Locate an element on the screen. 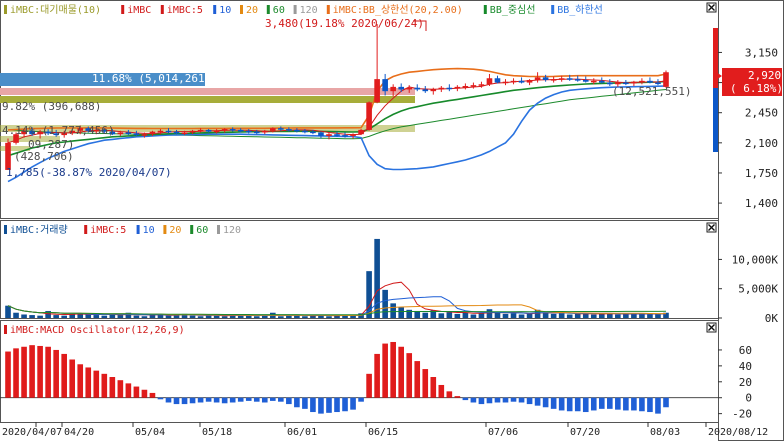  price-legend-label: BB_중심선 is located at coordinates (513, 10).